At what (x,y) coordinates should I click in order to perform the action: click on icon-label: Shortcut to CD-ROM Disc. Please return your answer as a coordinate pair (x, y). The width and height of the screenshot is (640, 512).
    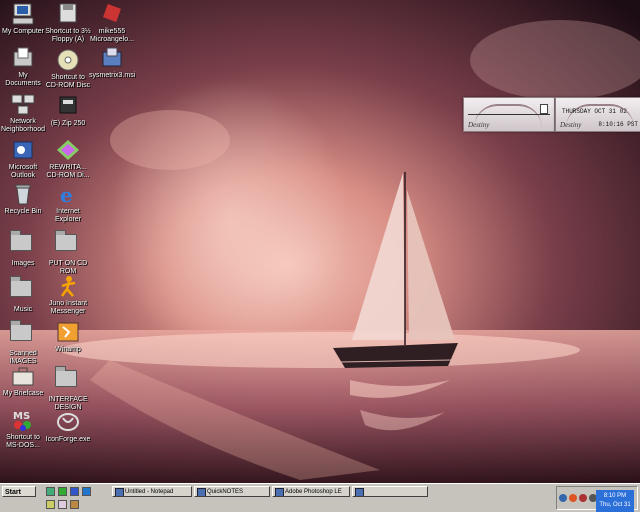
    Looking at the image, I should click on (68, 81).